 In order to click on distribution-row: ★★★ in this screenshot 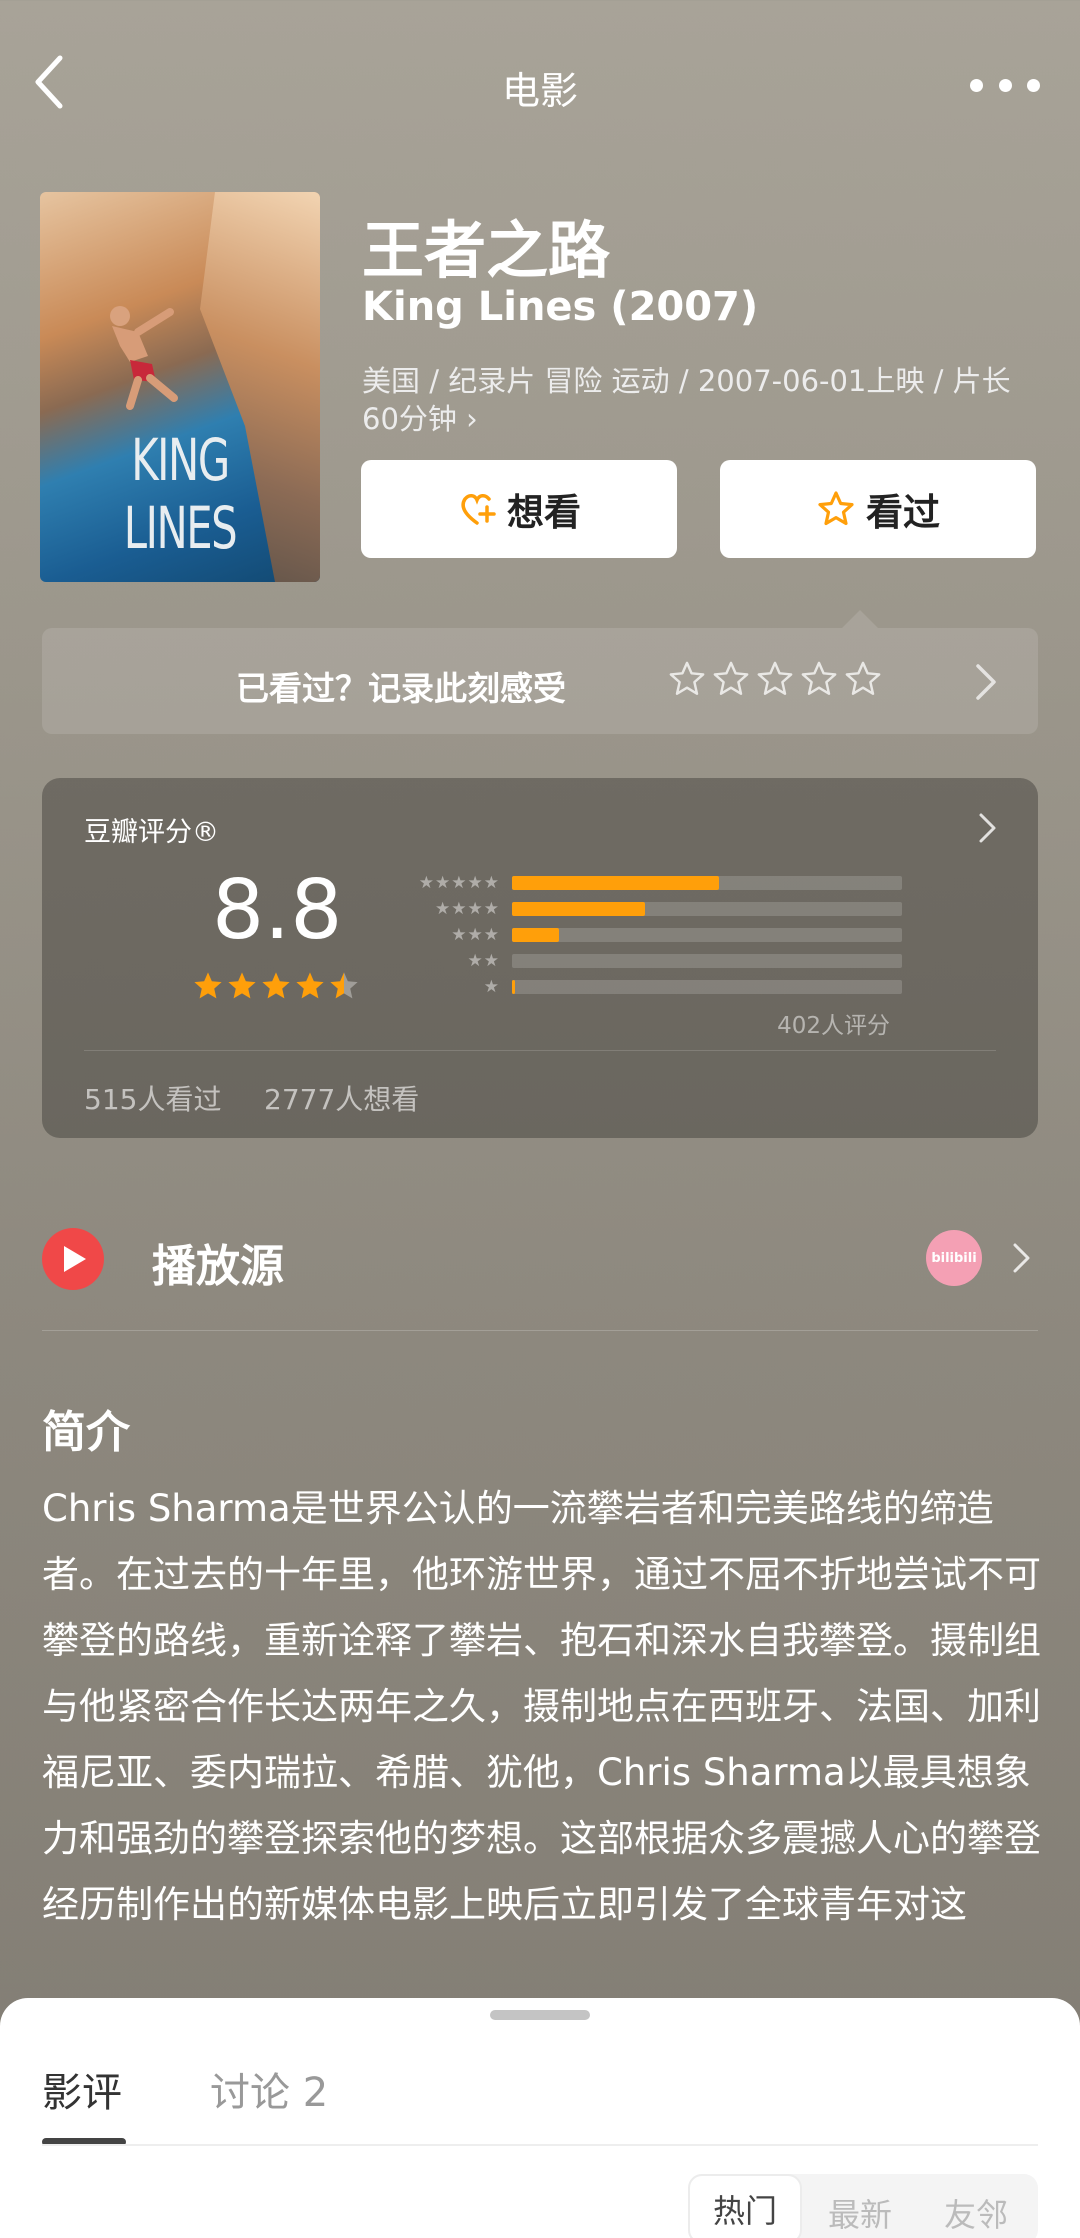, I will do `click(646, 935)`.